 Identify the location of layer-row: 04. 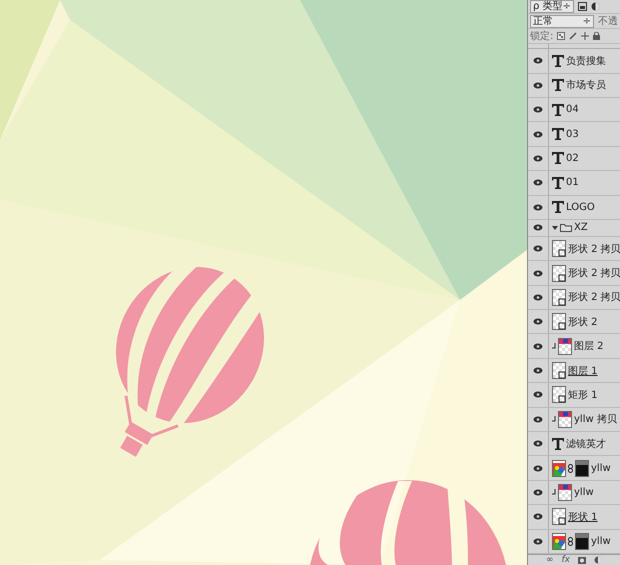
(574, 110).